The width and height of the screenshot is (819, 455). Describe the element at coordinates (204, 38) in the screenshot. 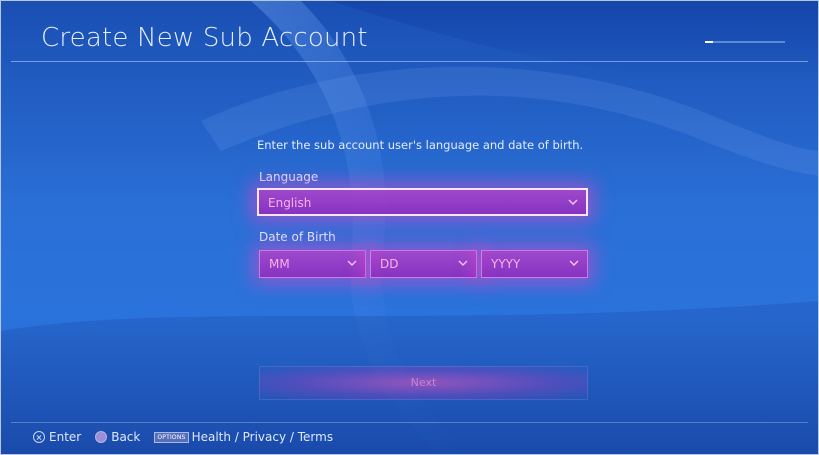

I see `page-title: Create New Sub Account` at that location.